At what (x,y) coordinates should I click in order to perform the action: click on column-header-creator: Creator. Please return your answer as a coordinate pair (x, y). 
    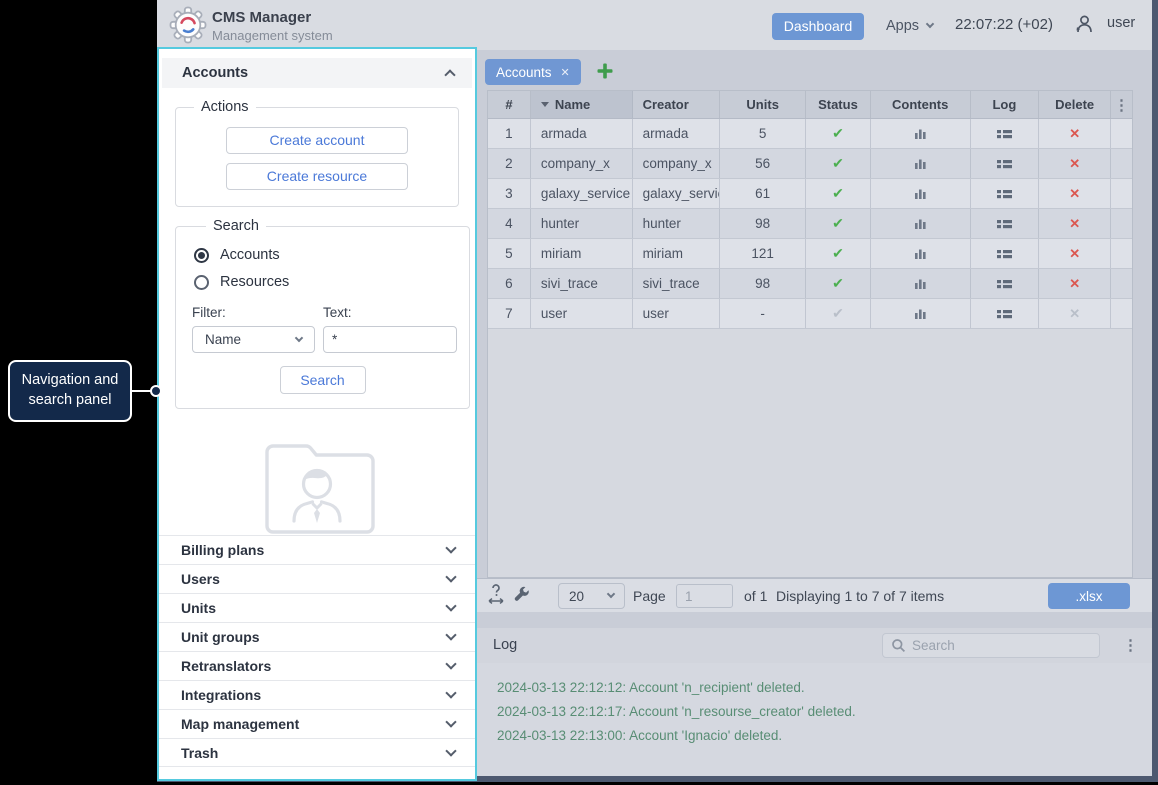
    Looking at the image, I should click on (677, 104).